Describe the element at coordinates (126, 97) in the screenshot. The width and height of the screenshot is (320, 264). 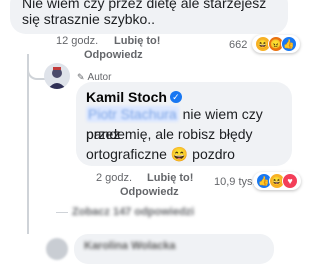
I see `author-name: Kamil Stoch` at that location.